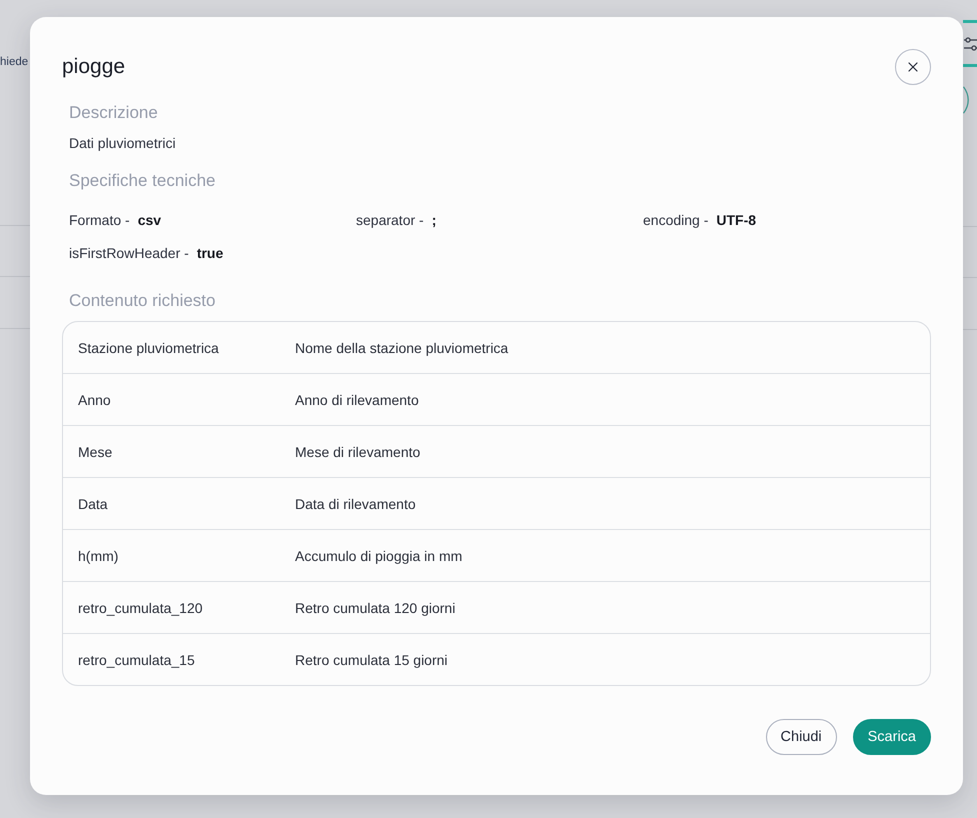 The image size is (977, 818). Describe the element at coordinates (357, 400) in the screenshot. I see `field-description-cell-text: Anno di rilevamento` at that location.